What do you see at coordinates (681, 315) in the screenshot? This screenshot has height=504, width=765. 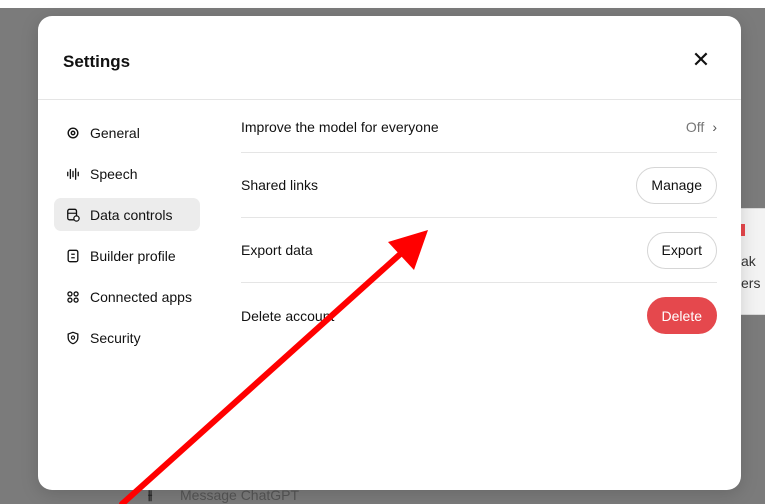 I see `delete-button: Delete` at bounding box center [681, 315].